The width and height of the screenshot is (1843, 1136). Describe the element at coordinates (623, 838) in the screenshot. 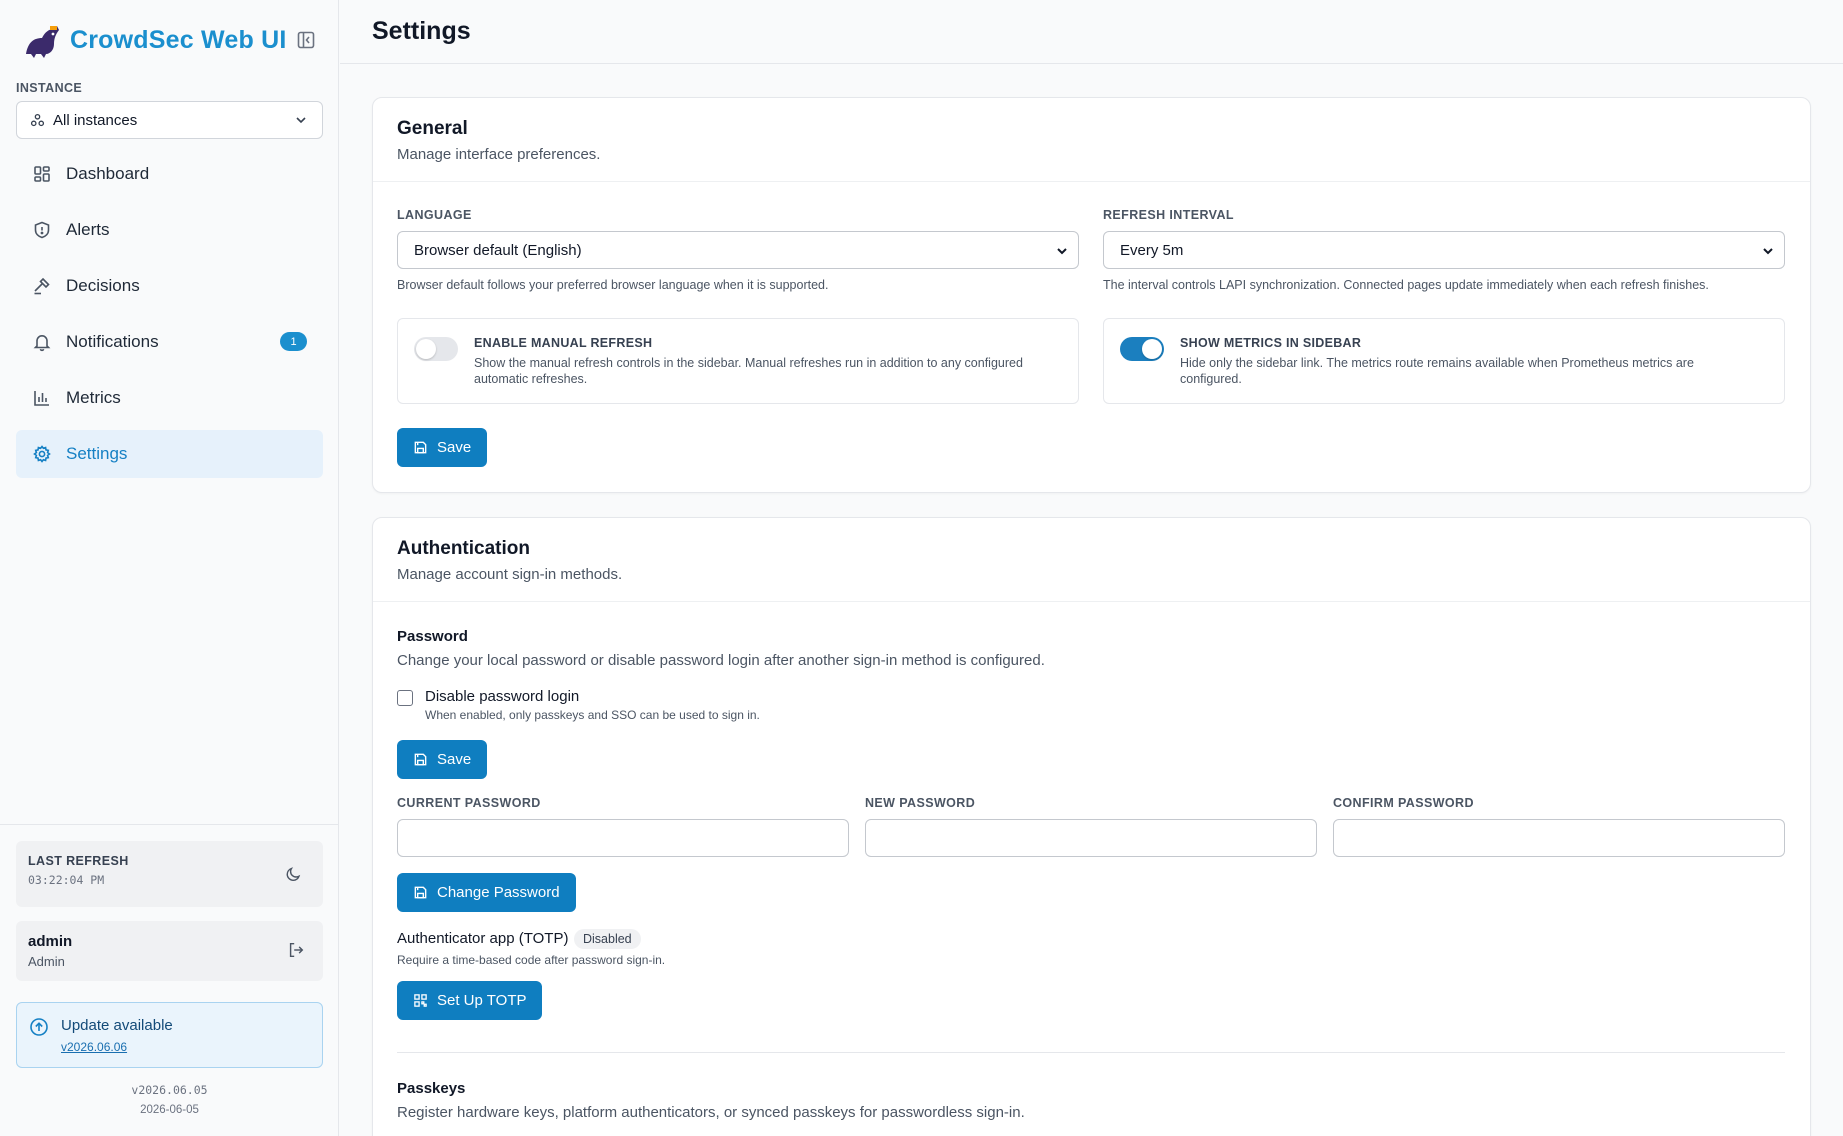

I see `current-password-input` at that location.